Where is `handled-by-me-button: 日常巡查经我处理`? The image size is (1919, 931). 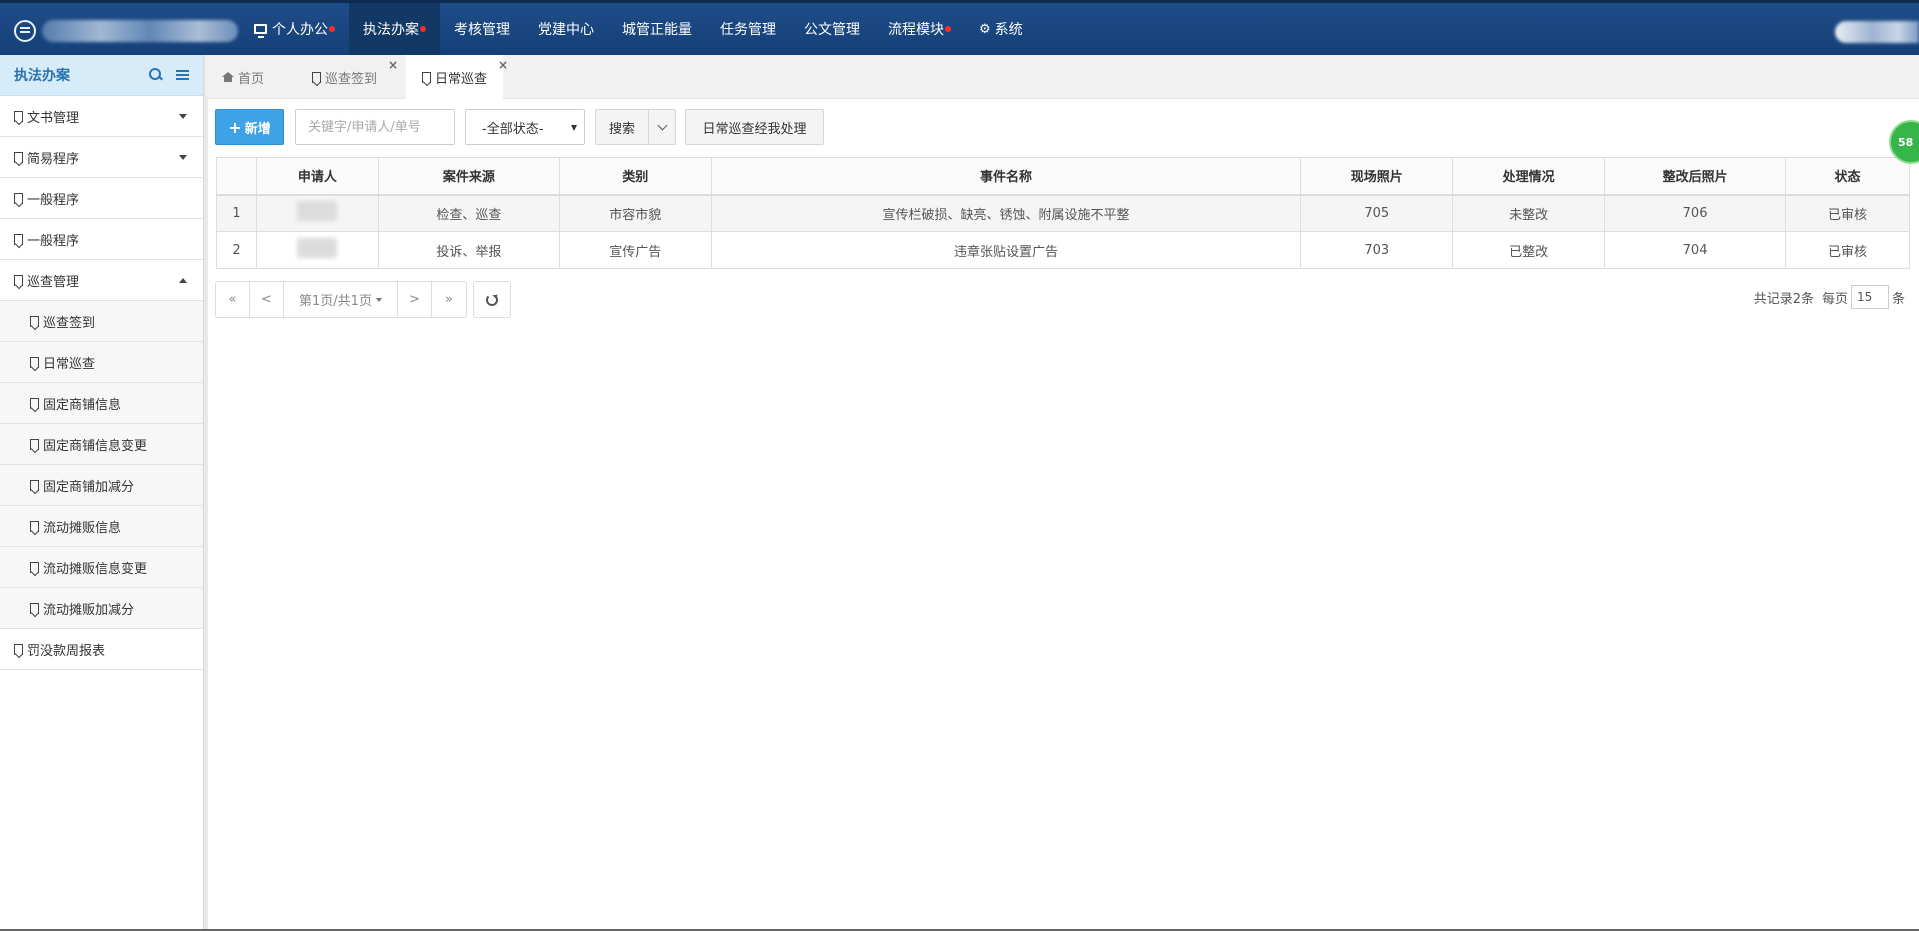
handled-by-me-button: 日常巡查经我处理 is located at coordinates (754, 127).